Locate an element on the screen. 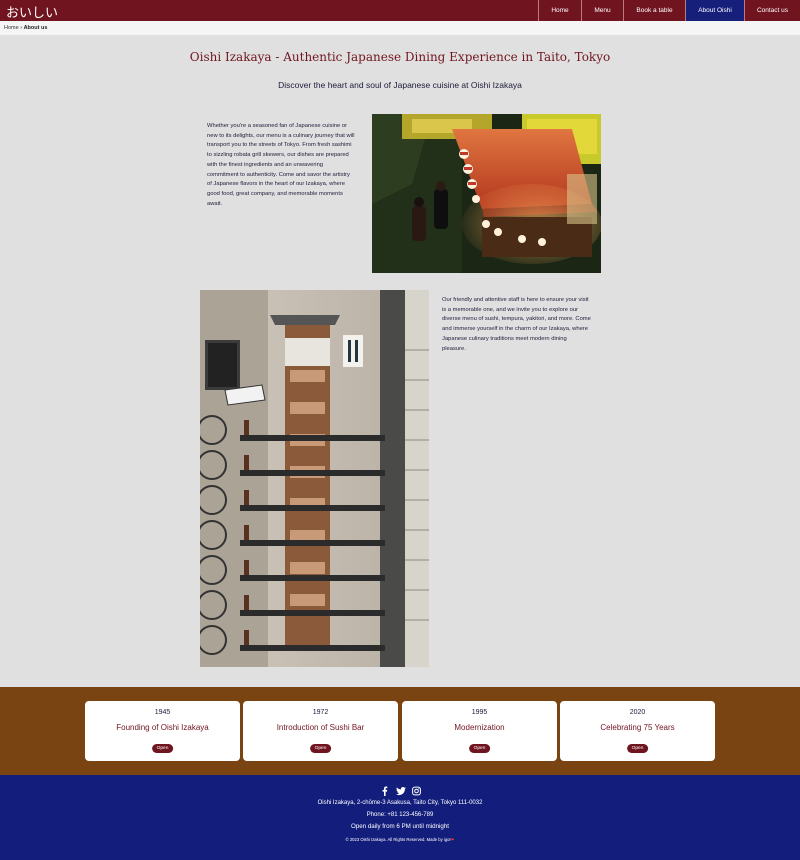  izakaya-entrance-photo is located at coordinates (314, 478).